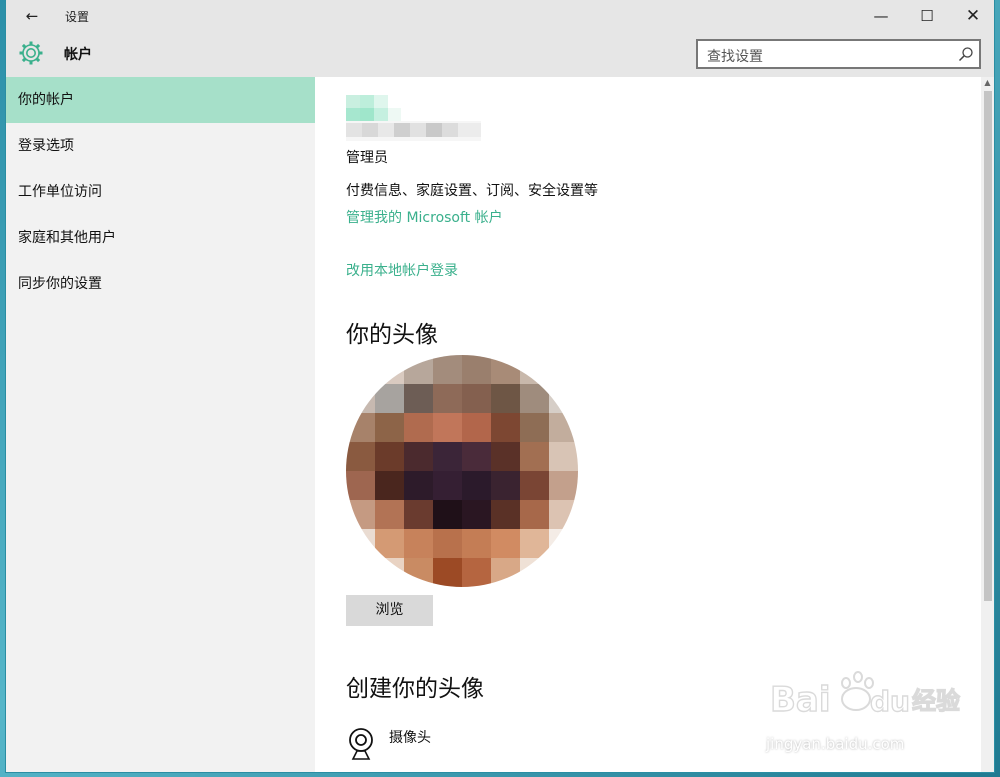 The width and height of the screenshot is (1000, 777). Describe the element at coordinates (410, 737) in the screenshot. I see `camera-label: 摄像头` at that location.